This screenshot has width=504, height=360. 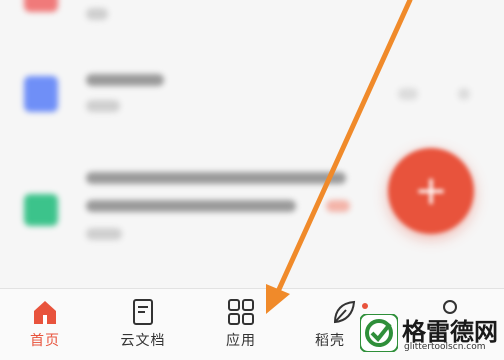 I want to click on doc-file-icon, so click(x=41, y=94).